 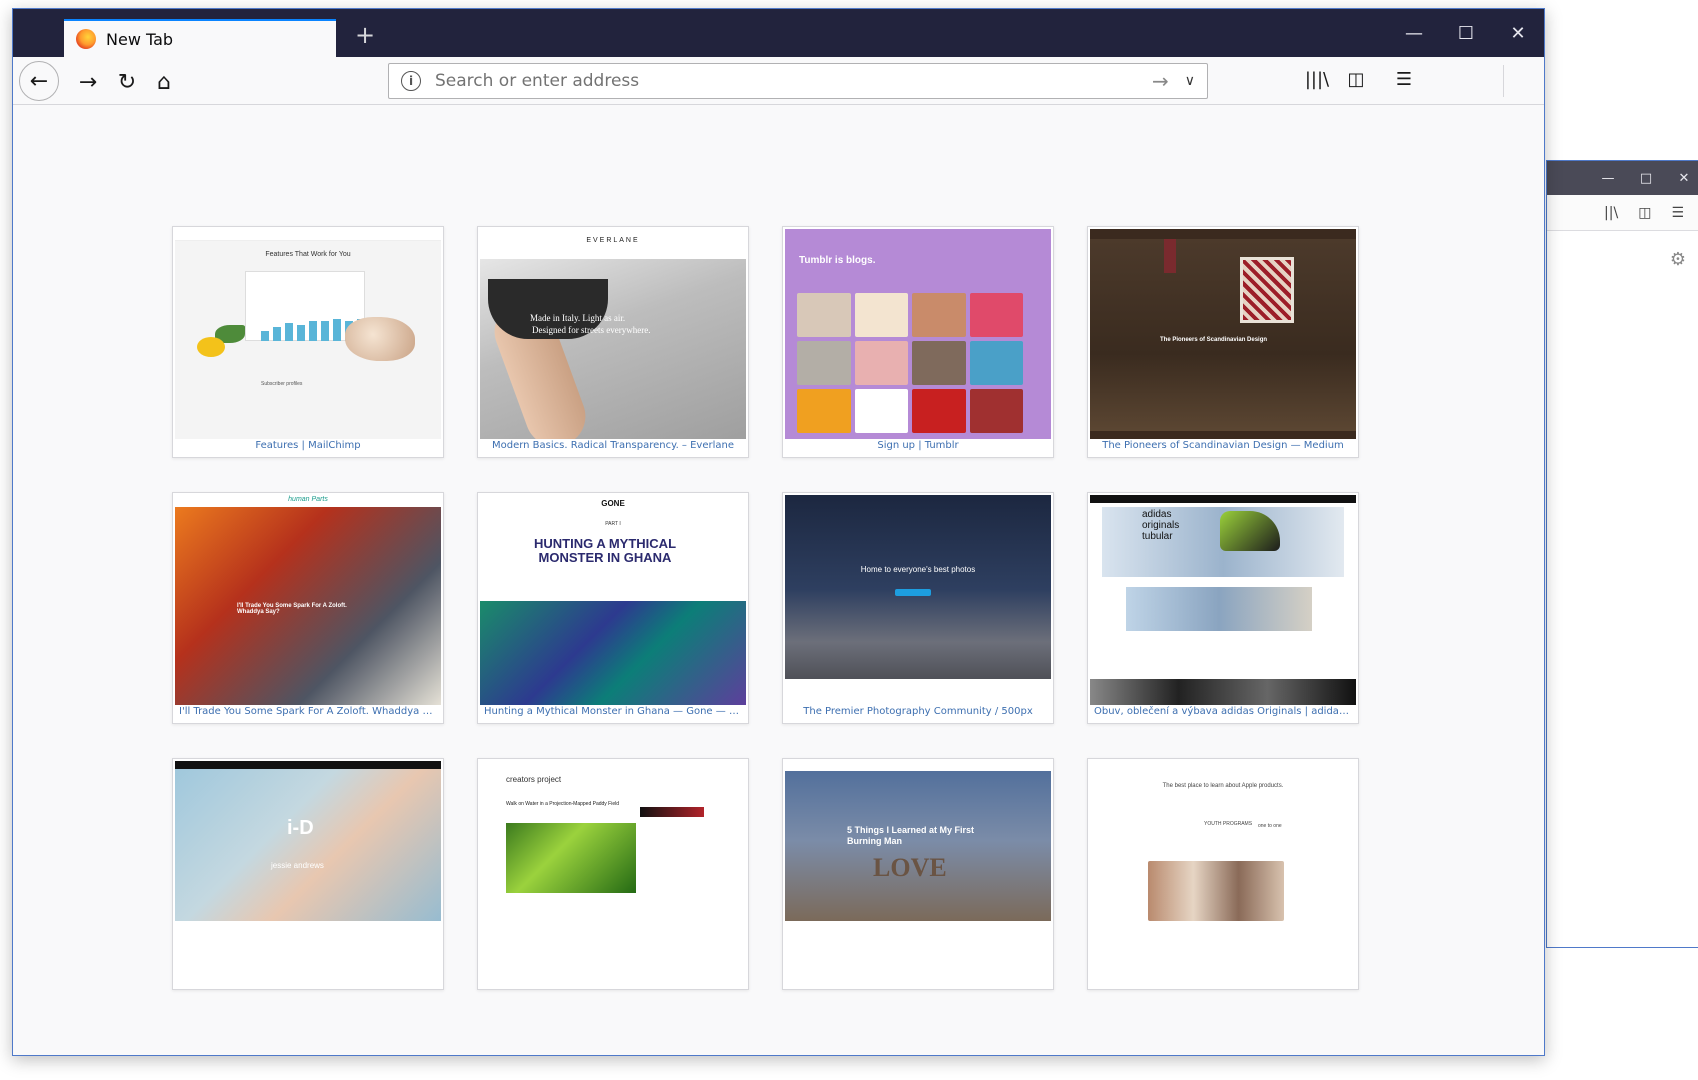 I want to click on menu-button: ☰, so click(x=1404, y=79).